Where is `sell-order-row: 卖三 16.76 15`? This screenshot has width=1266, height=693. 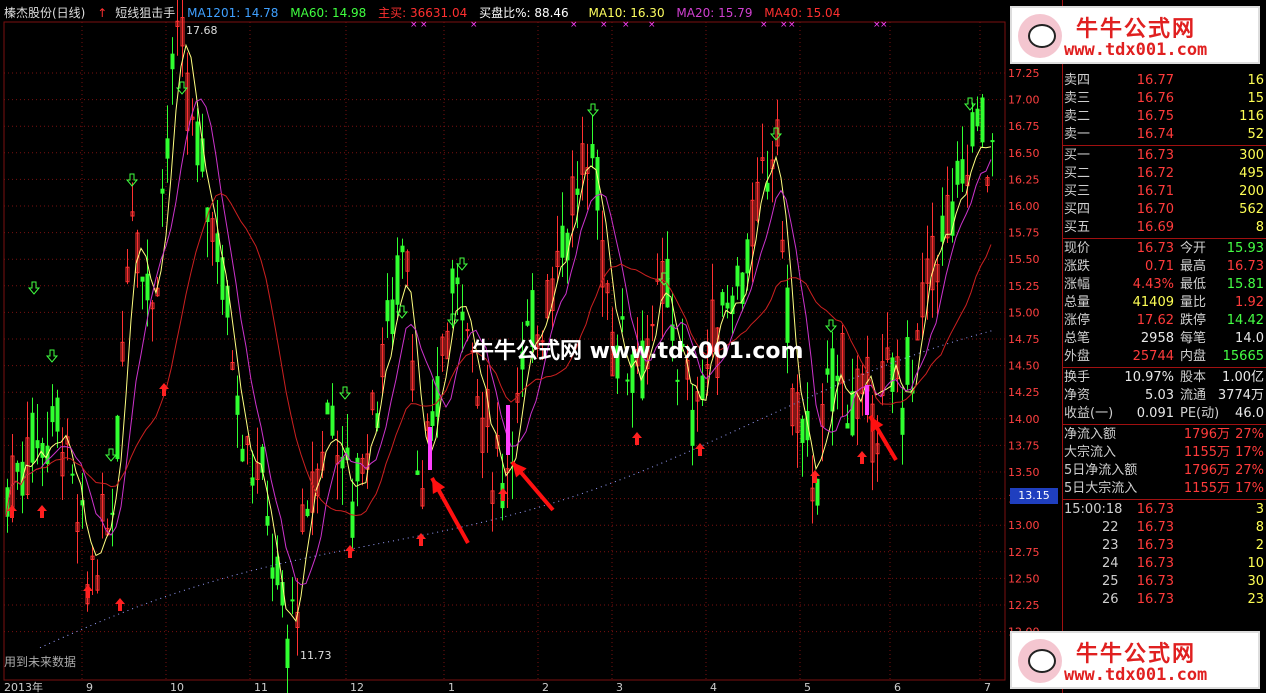 sell-order-row: 卖三 16.76 15 is located at coordinates (1164, 99).